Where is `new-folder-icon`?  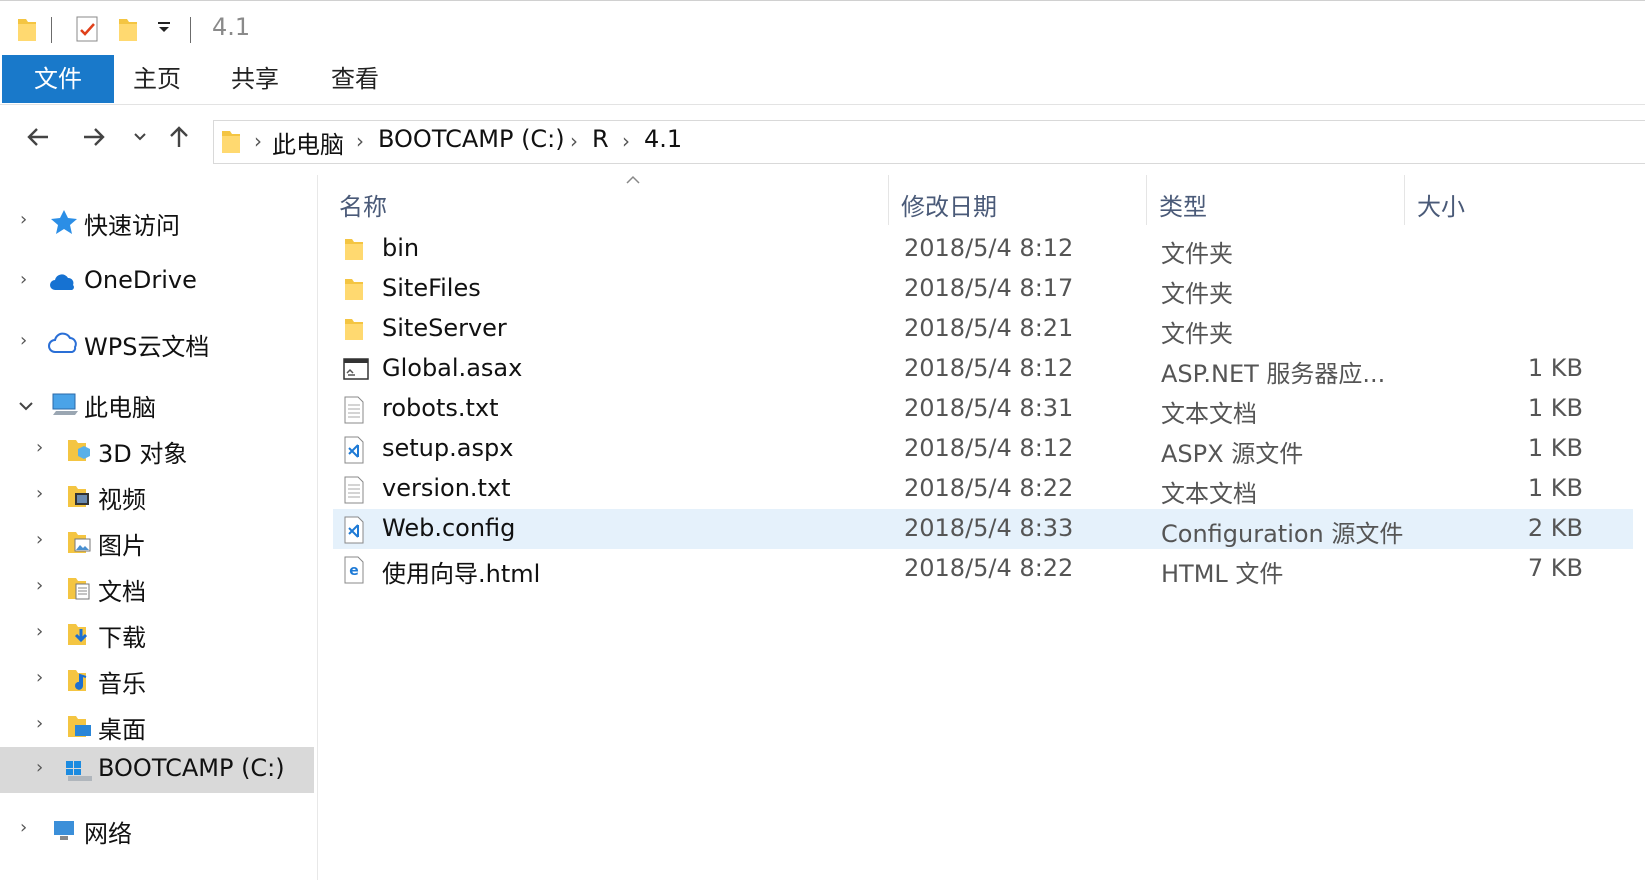
new-folder-icon is located at coordinates (128, 31).